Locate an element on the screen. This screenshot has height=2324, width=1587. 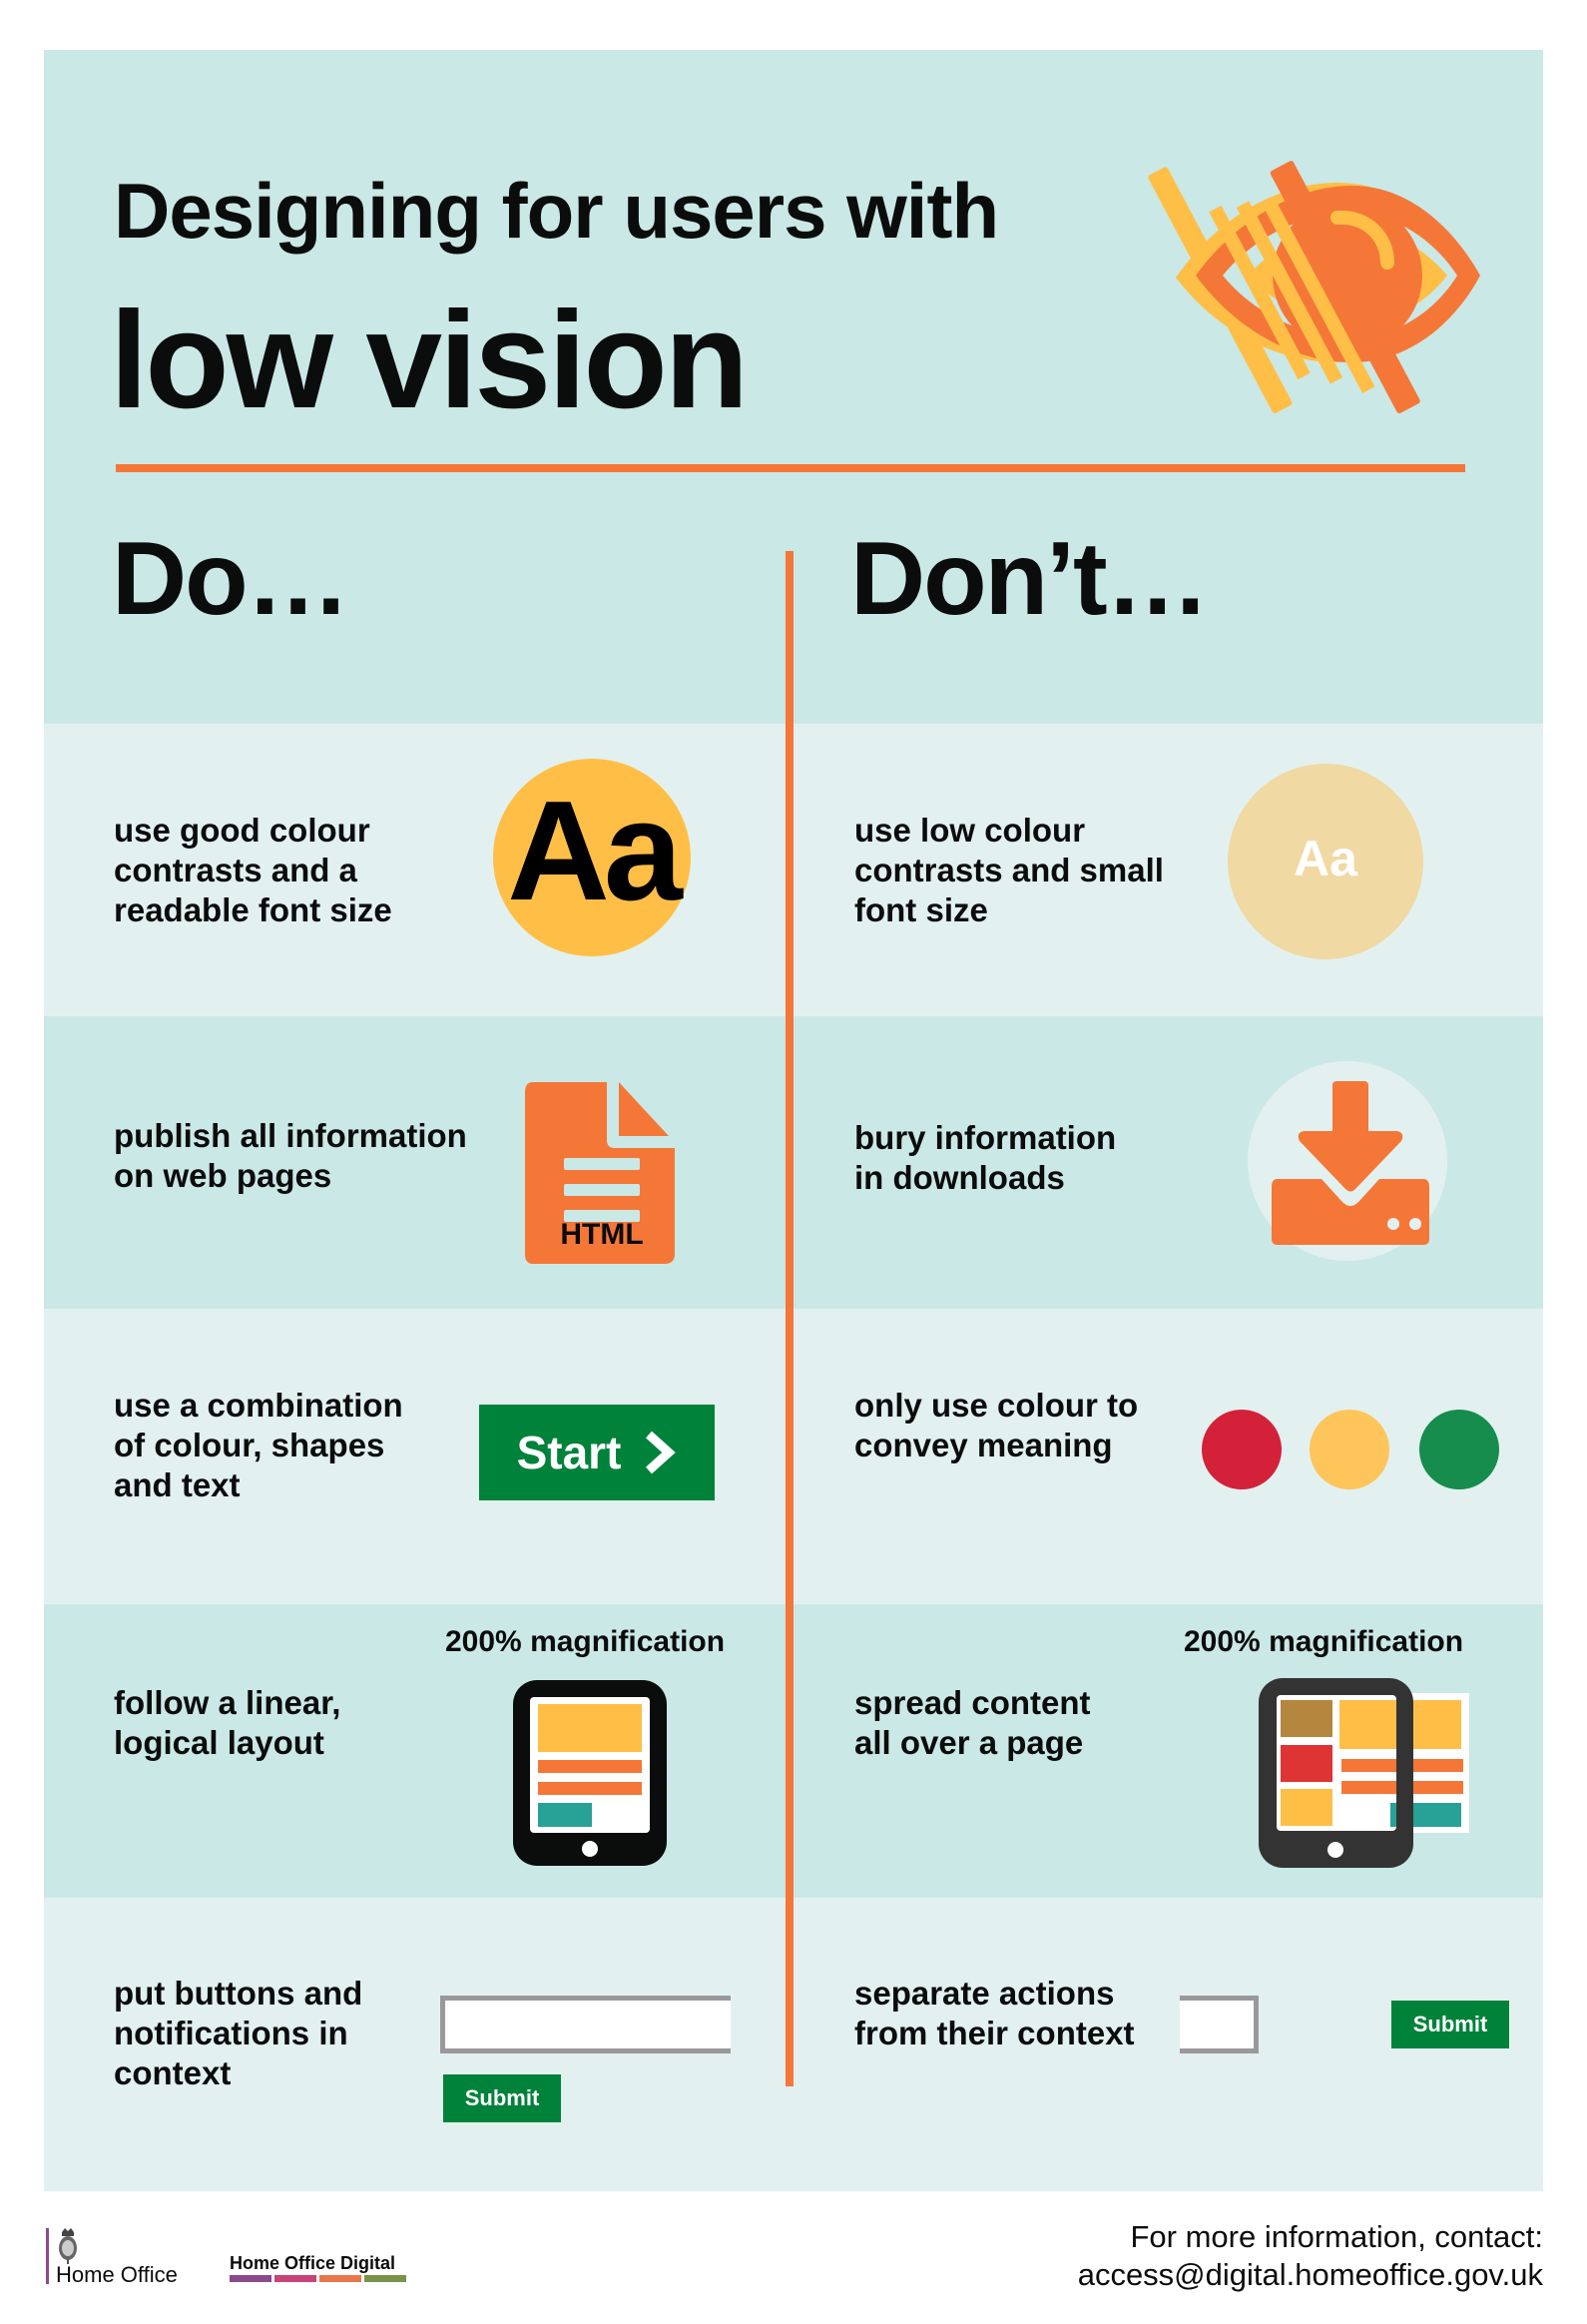
do-magnification-caption: 200% magnification is located at coordinates (585, 1642).